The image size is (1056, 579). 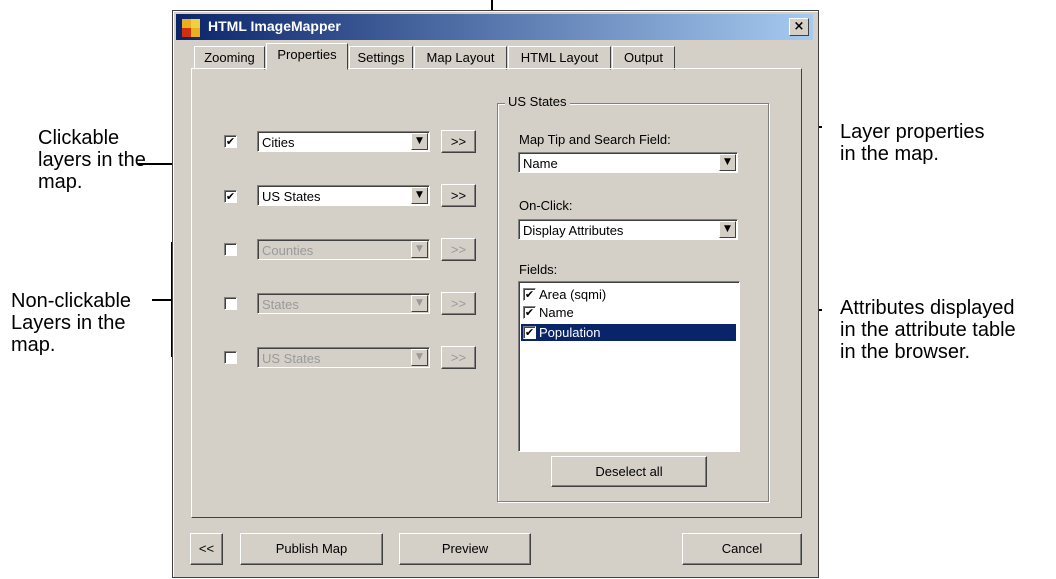 What do you see at coordinates (629, 471) in the screenshot?
I see `deselect-all-button: Deselect all` at bounding box center [629, 471].